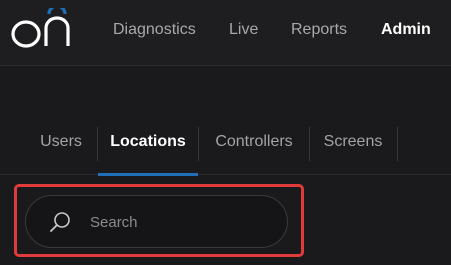 Image resolution: width=451 pixels, height=265 pixels. Describe the element at coordinates (154, 30) in the screenshot. I see `nav-item-diagnostics: Diagnostics` at that location.